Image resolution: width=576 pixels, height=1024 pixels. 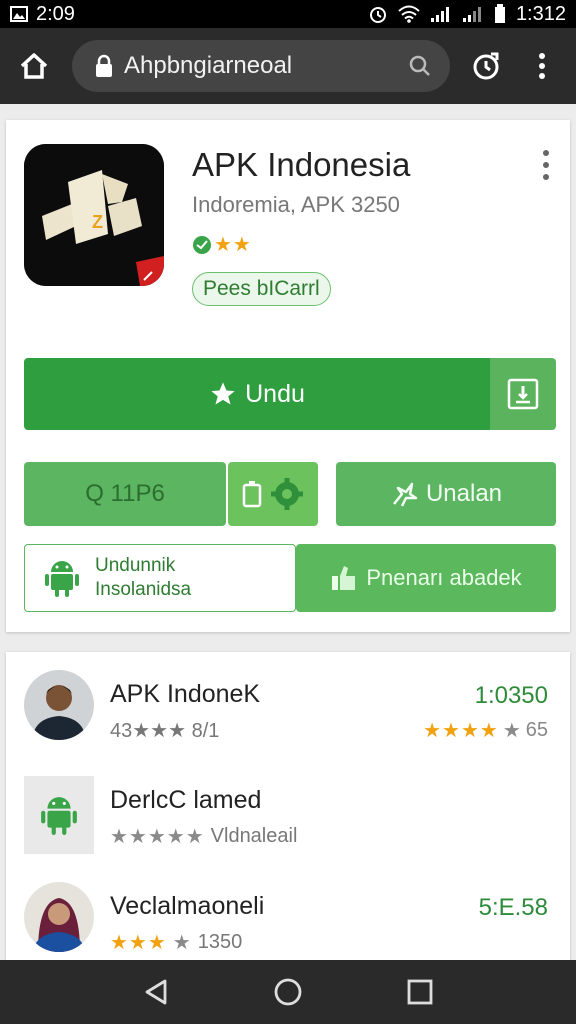 I want to click on status-time-left: 2:09, so click(x=55, y=13).